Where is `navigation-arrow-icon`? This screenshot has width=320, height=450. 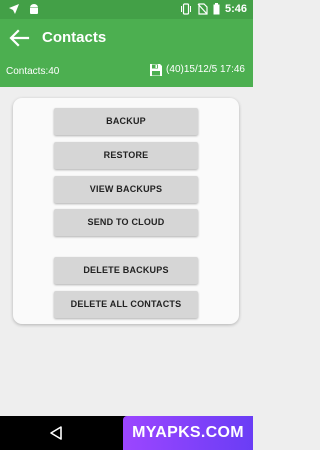
navigation-arrow-icon is located at coordinates (14, 9).